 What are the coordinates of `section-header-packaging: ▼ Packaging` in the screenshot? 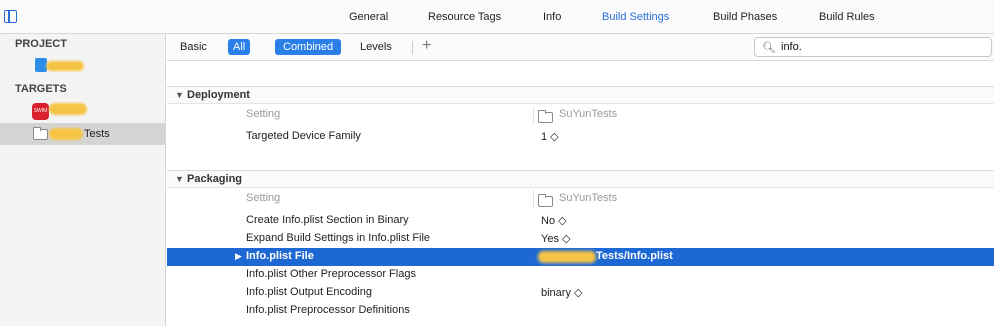 It's located at (580, 179).